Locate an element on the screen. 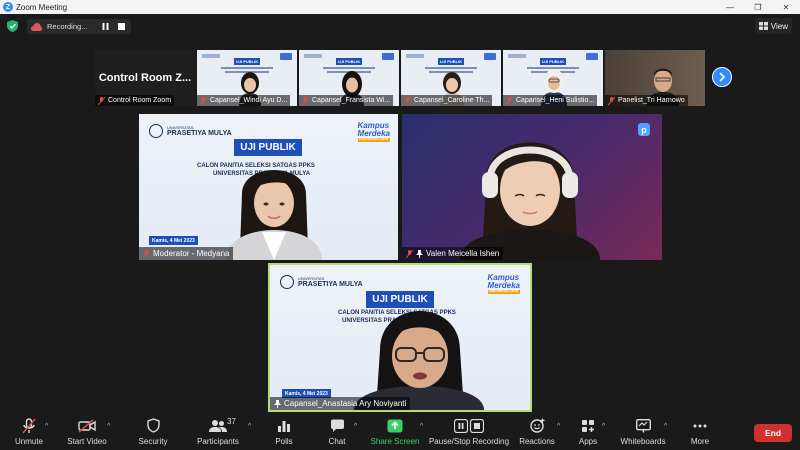 This screenshot has width=800, height=450. participant-tile-tri-harnowo: Panelist_Tri Harnowo is located at coordinates (655, 78).